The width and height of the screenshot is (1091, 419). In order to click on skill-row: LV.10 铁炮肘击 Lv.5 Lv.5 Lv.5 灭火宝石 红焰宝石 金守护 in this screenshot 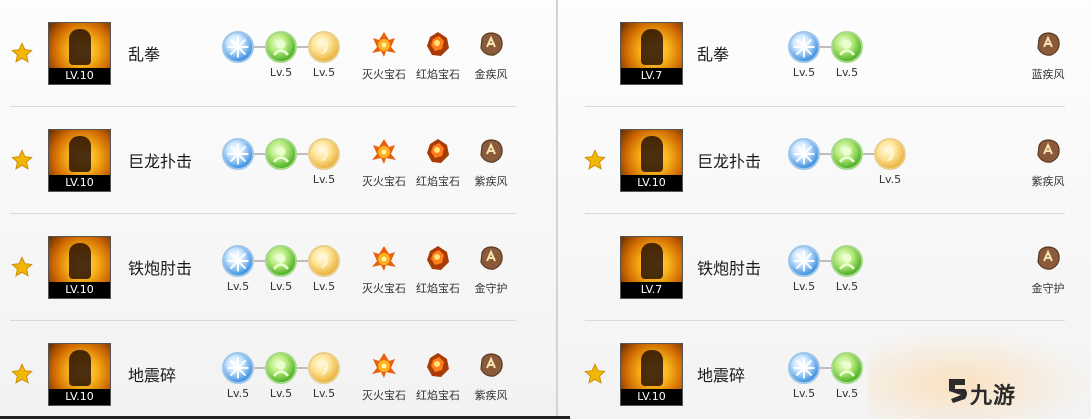, I will do `click(278, 267)`.